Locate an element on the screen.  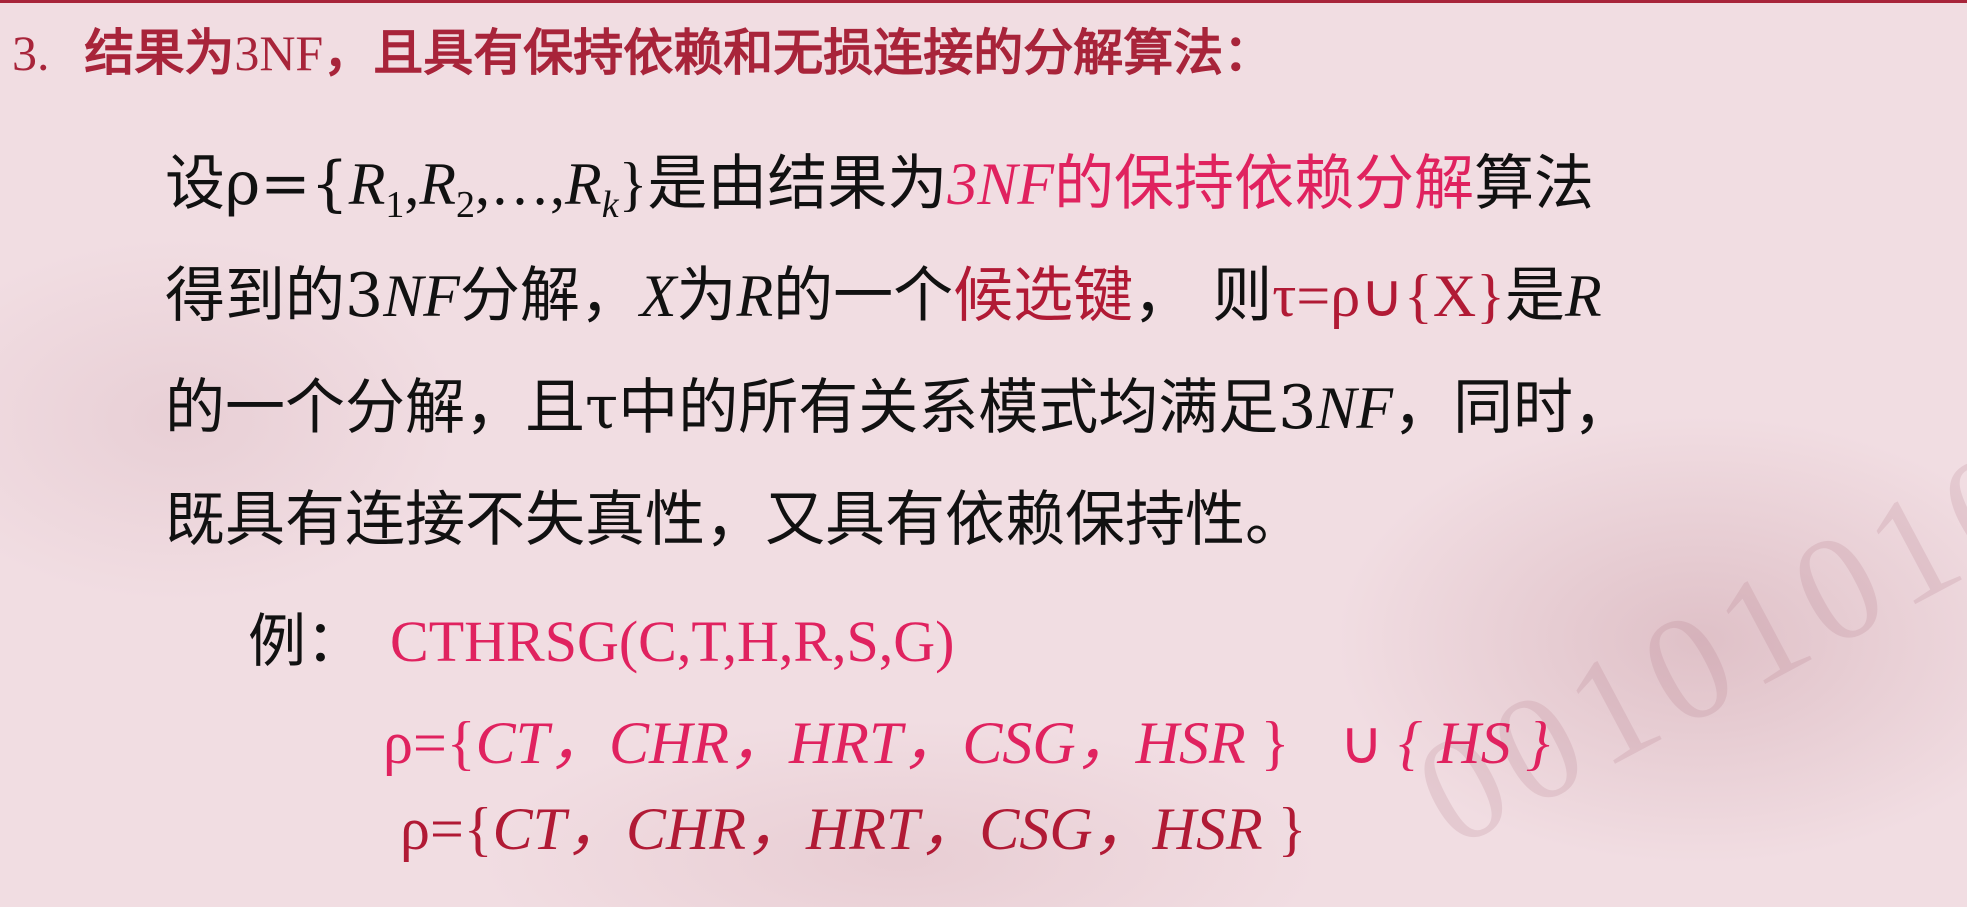
para-line-1: 设ρ={R1,R2,…,Rk}是由结果为3NF的保持依赖分解算法 is located at coordinates (1057, 184).